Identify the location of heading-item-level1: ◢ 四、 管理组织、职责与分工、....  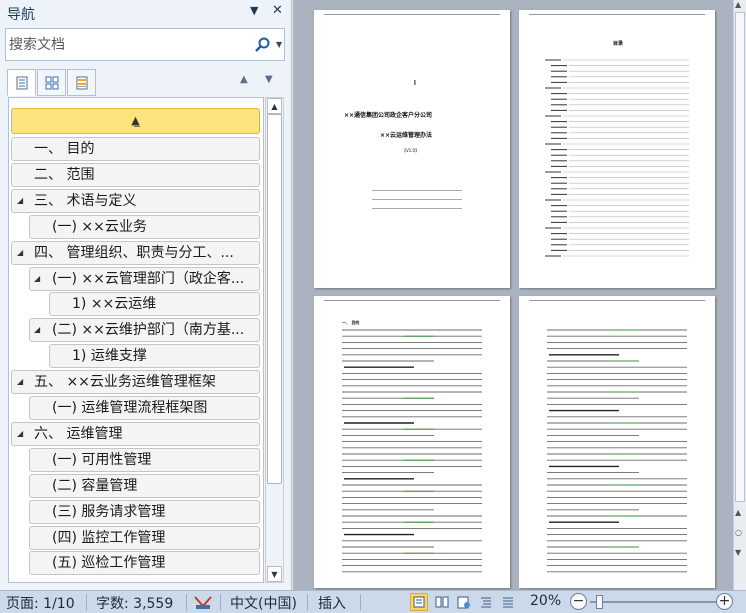
(135, 252).